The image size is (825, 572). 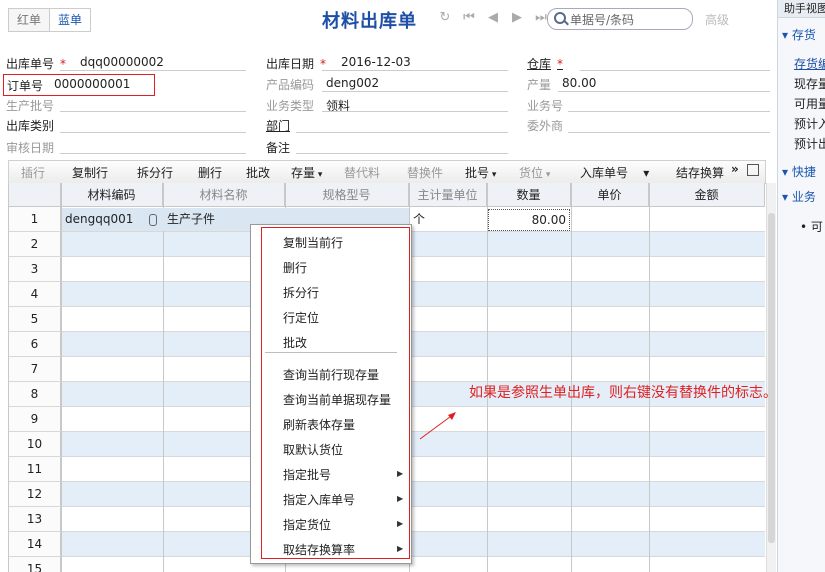 I want to click on split-row-button: 拆分行, so click(x=155, y=172).